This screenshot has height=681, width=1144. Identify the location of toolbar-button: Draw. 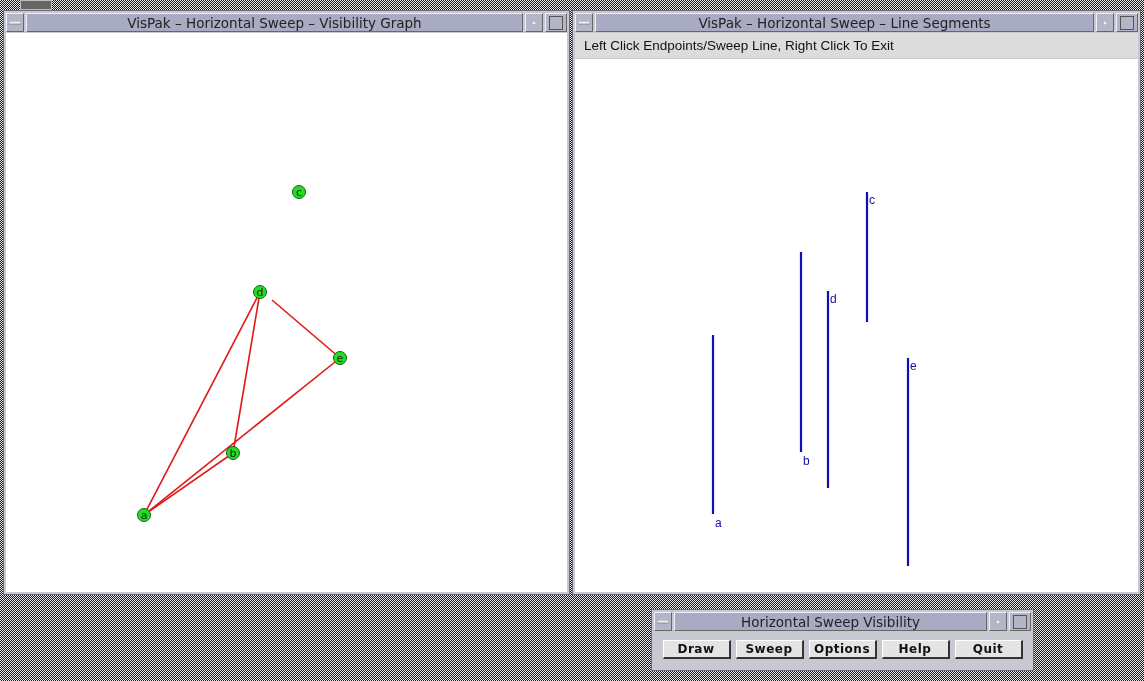
(696, 649).